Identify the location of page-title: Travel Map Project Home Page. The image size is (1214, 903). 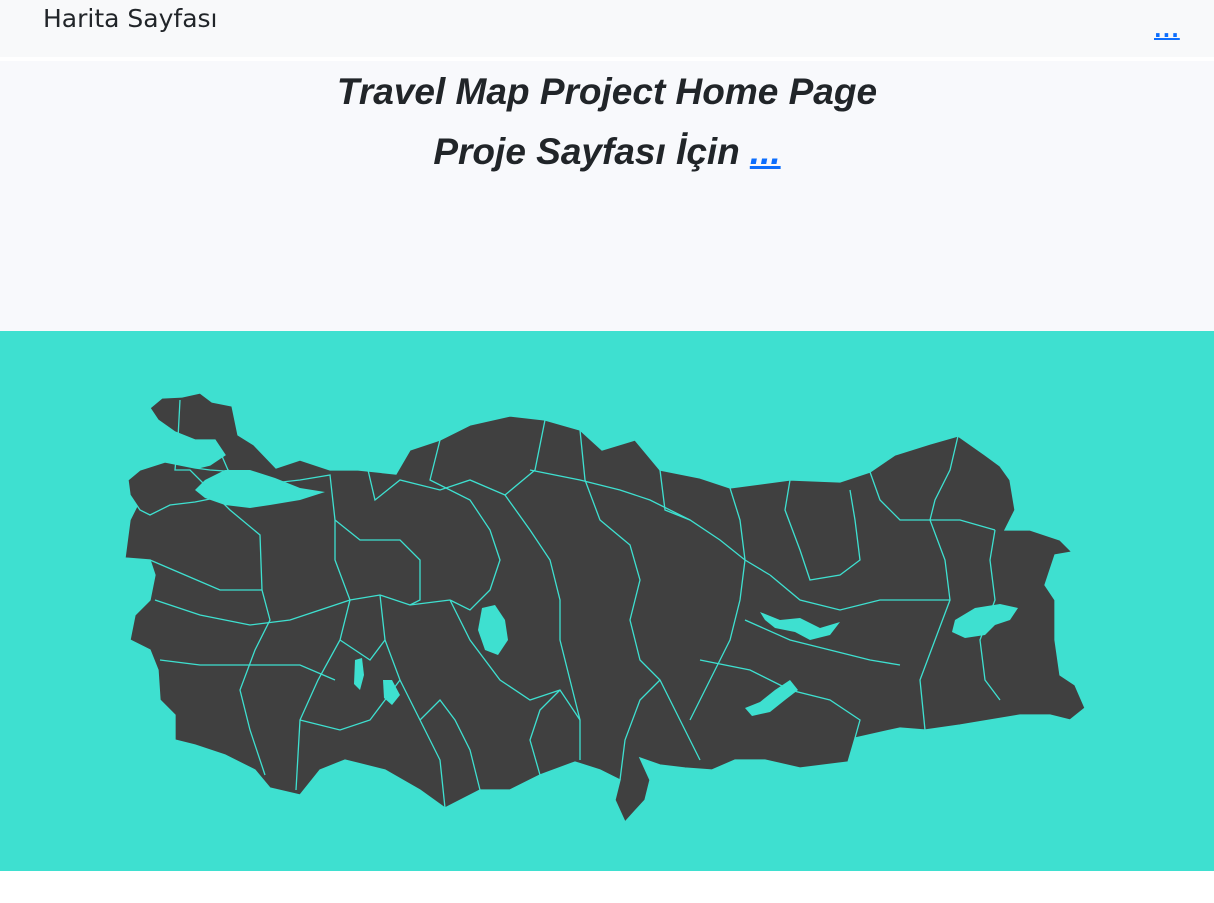
(607, 91).